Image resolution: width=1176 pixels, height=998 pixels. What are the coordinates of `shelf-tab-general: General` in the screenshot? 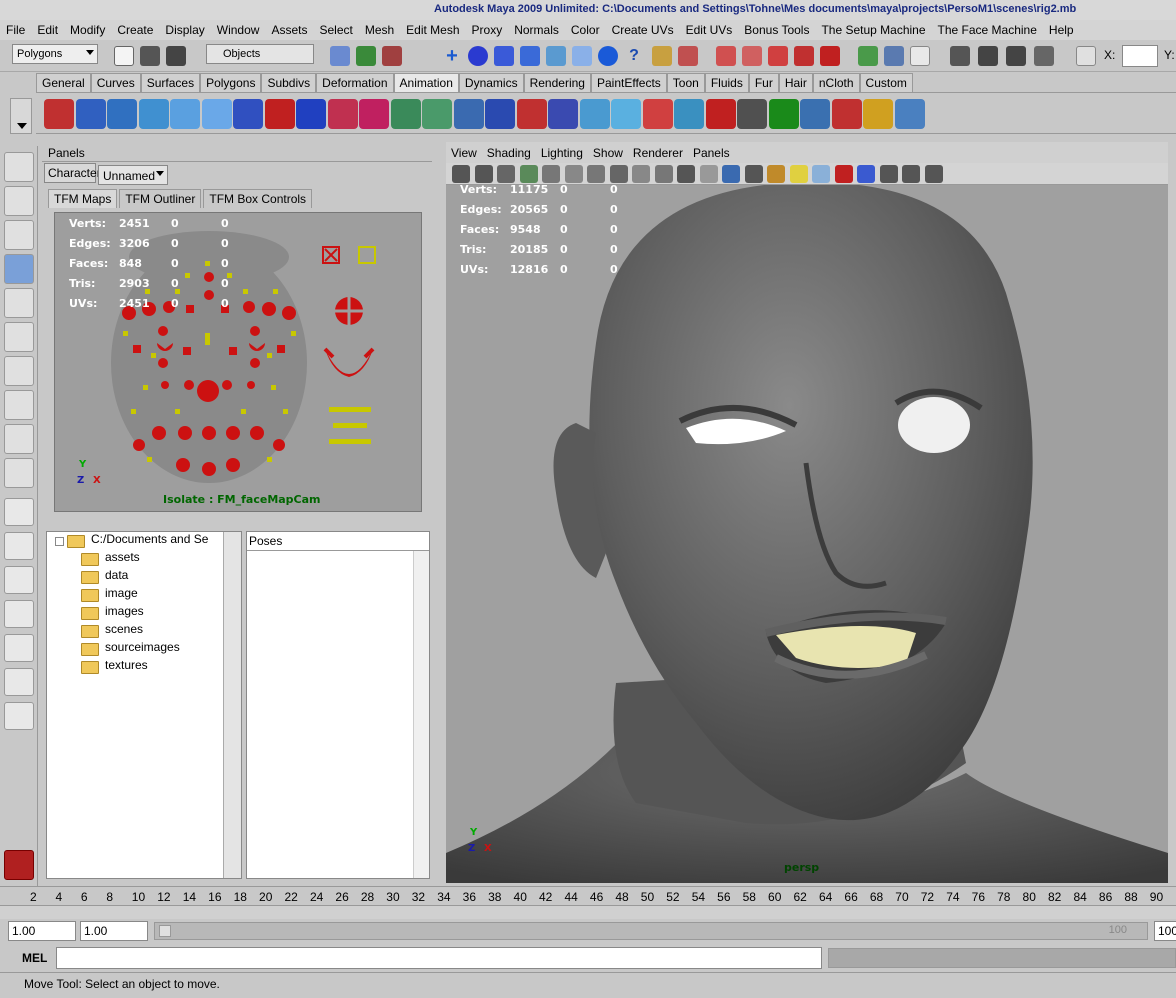 It's located at (63, 82).